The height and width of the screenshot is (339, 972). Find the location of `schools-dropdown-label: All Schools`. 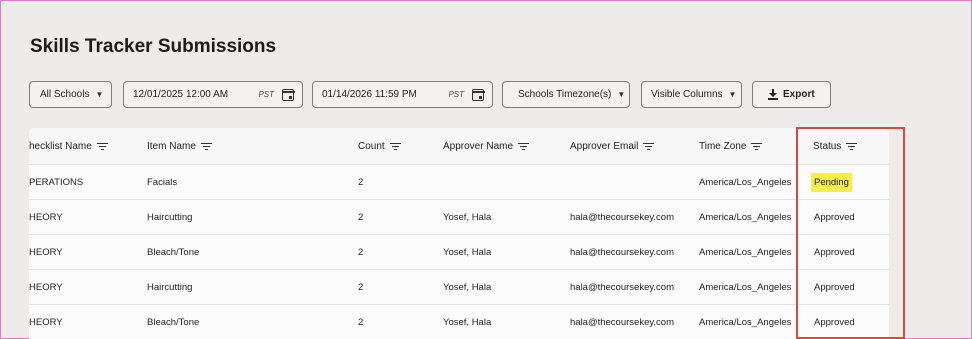

schools-dropdown-label: All Schools is located at coordinates (65, 94).